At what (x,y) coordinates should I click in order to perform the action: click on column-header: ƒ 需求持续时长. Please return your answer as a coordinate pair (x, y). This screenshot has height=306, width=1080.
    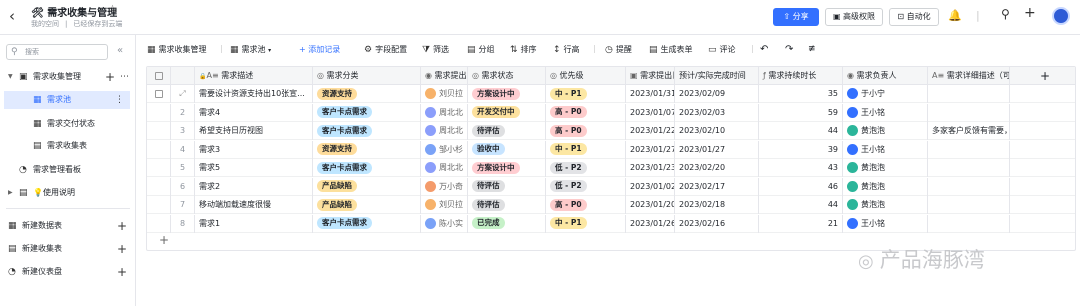
    Looking at the image, I should click on (801, 76).